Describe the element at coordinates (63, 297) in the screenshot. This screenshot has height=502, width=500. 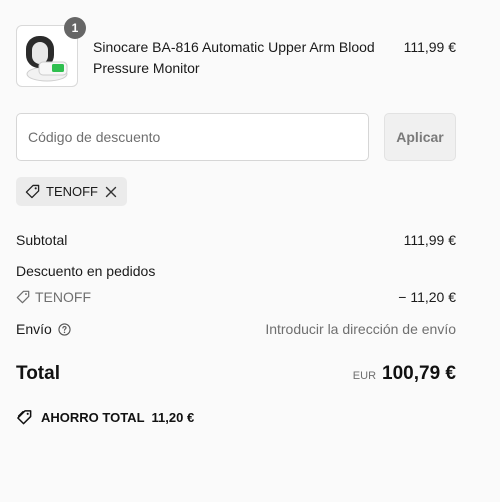
I see `order-discount-code-text: TENOFF` at that location.